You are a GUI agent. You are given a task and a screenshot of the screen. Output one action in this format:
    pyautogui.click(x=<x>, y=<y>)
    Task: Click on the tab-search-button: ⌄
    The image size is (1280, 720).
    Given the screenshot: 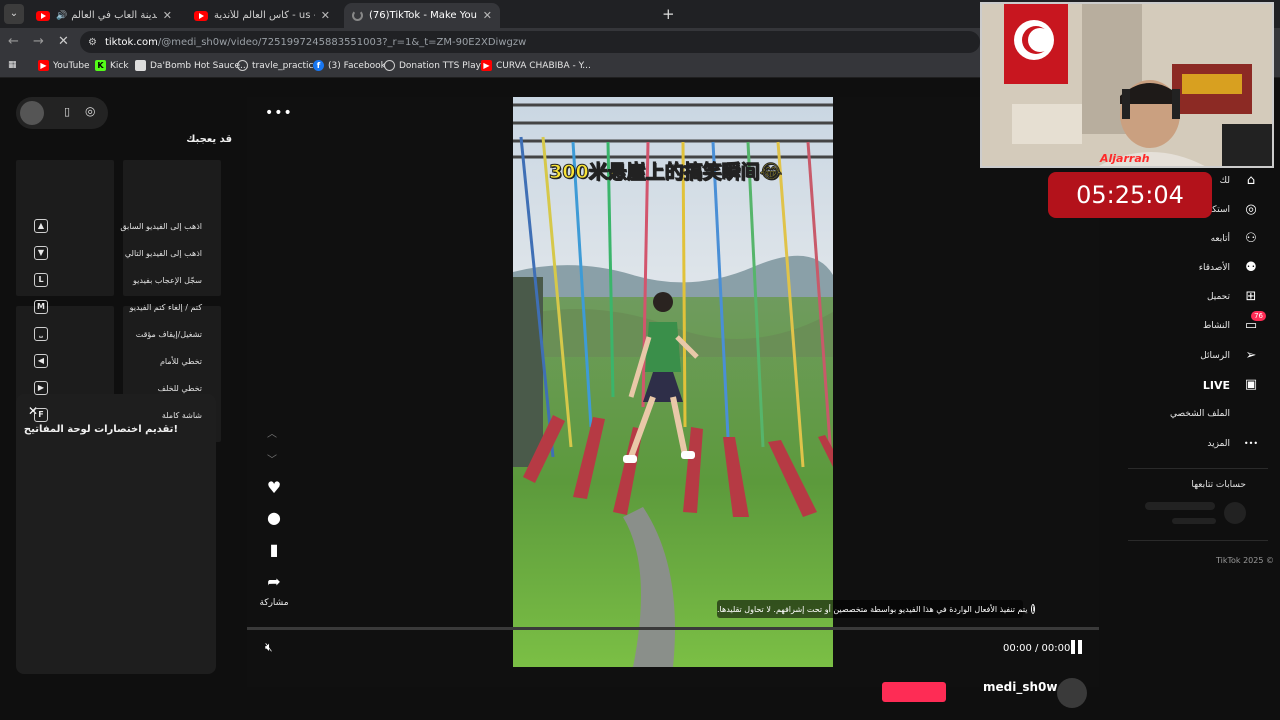 What is the action you would take?
    pyautogui.click(x=14, y=14)
    